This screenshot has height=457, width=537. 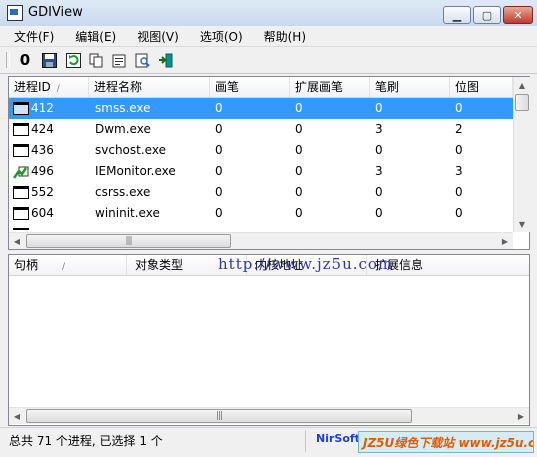 What do you see at coordinates (261, 171) in the screenshot?
I see `table-row: 496 IEMonitor.exe 0 0 3 3` at bounding box center [261, 171].